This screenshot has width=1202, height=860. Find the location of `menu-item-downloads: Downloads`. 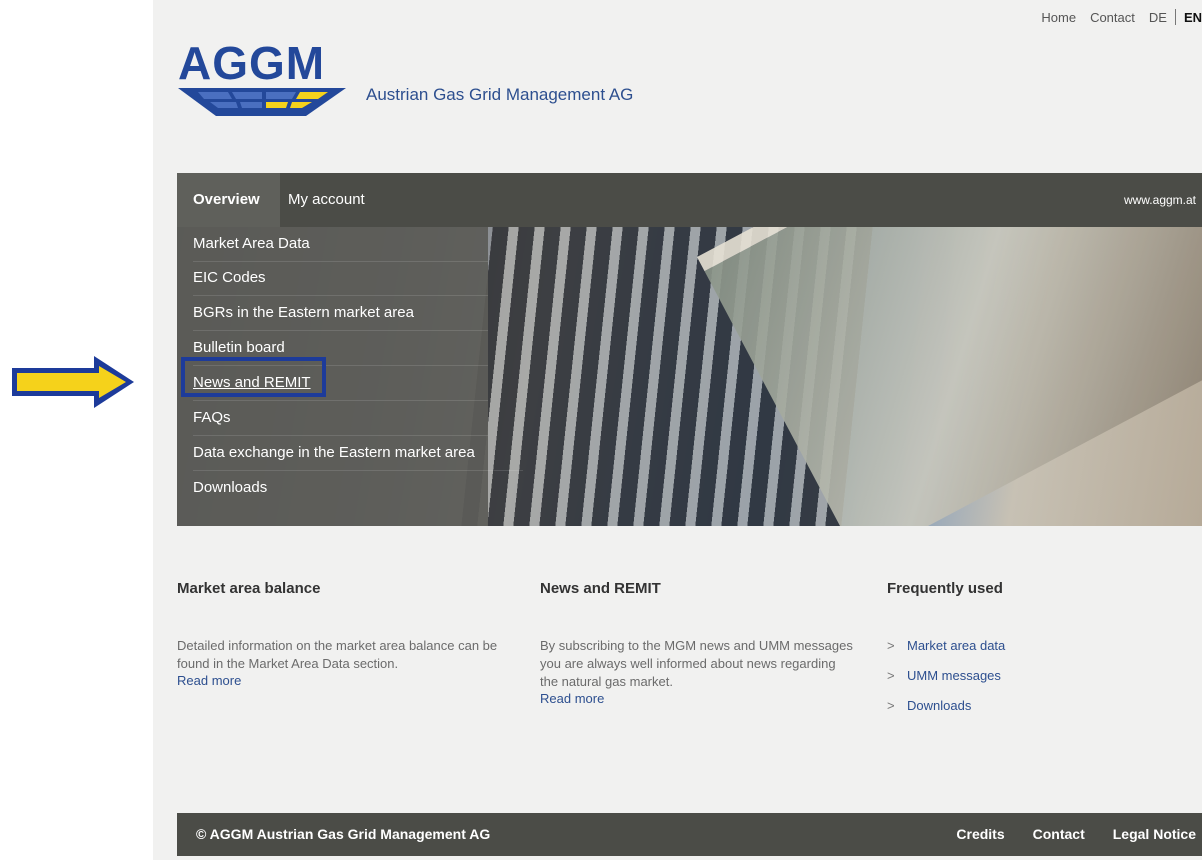

menu-item-downloads: Downloads is located at coordinates (340, 488).